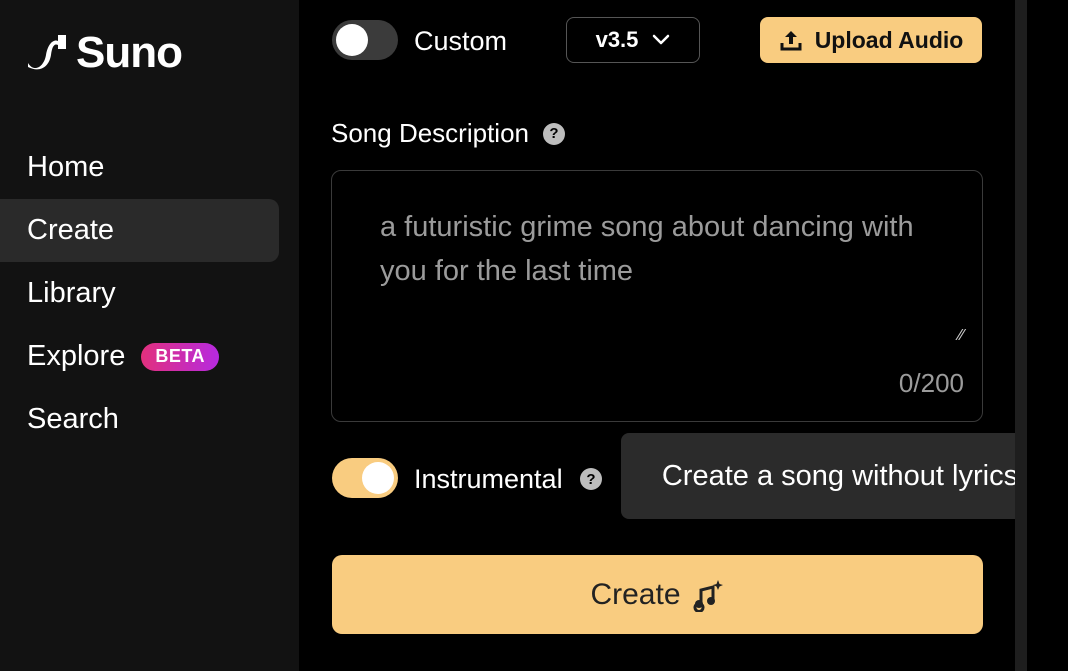 The width and height of the screenshot is (1068, 671). I want to click on custom-toggle, so click(365, 40).